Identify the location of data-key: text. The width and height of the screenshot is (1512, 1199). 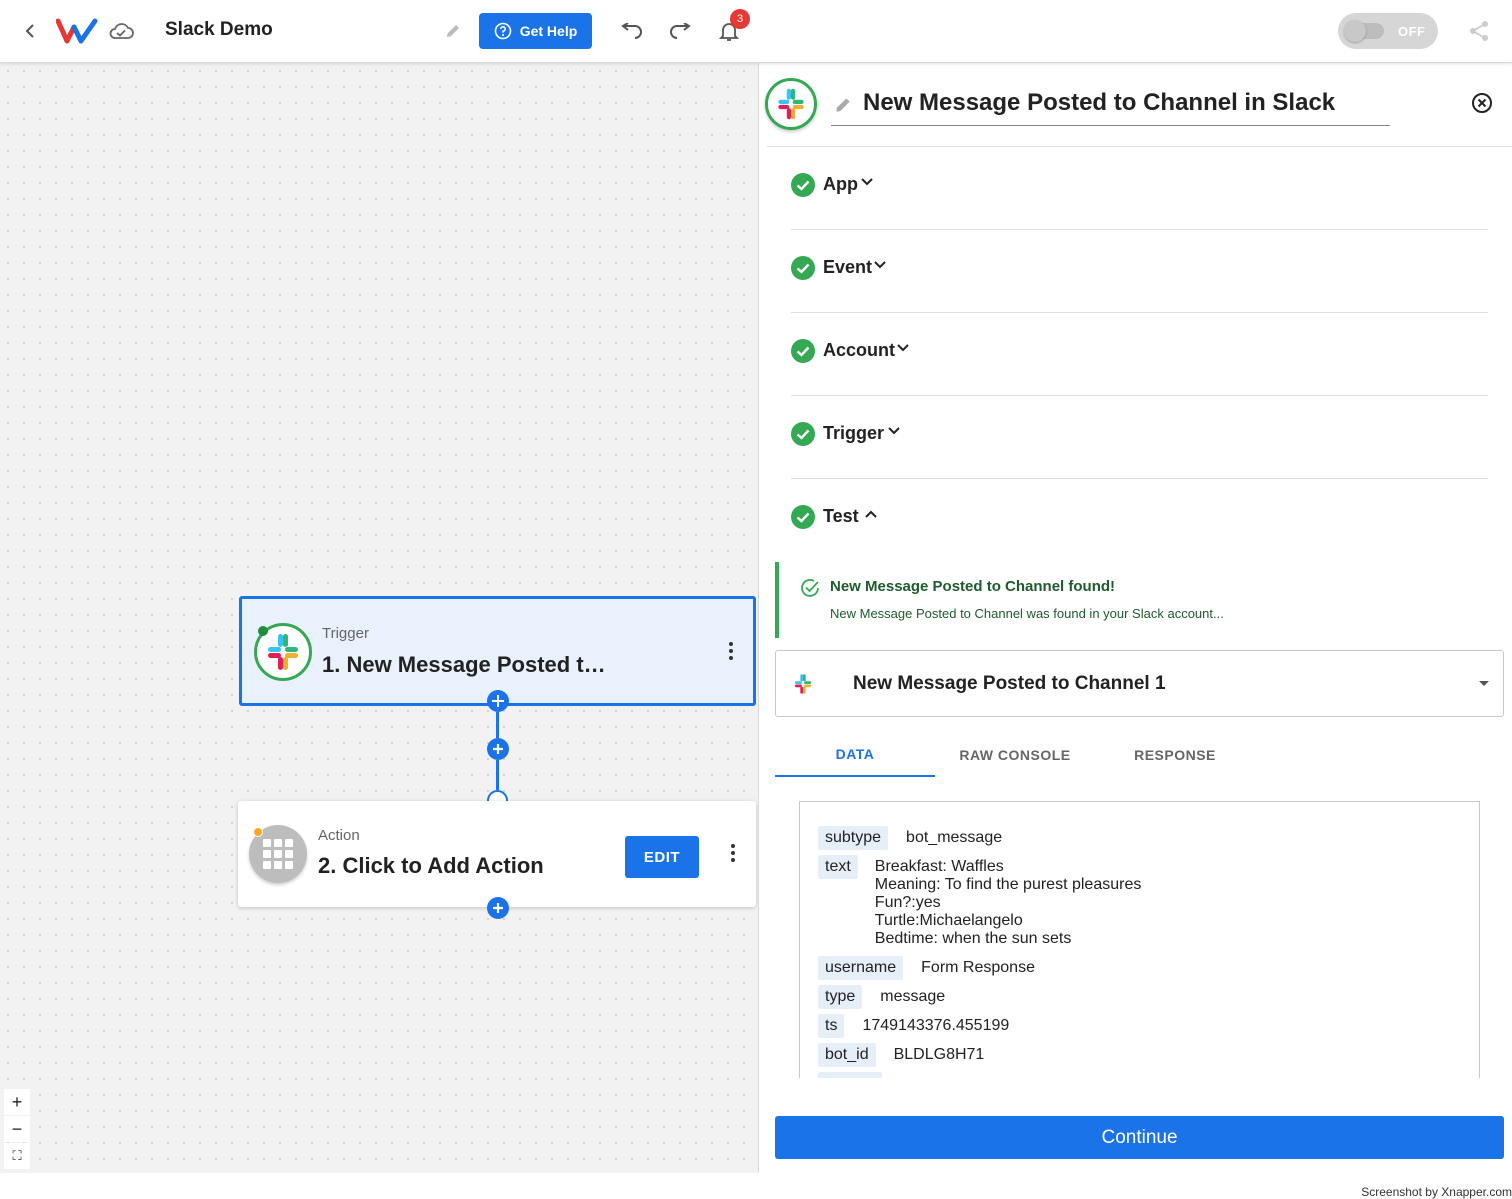
(838, 867).